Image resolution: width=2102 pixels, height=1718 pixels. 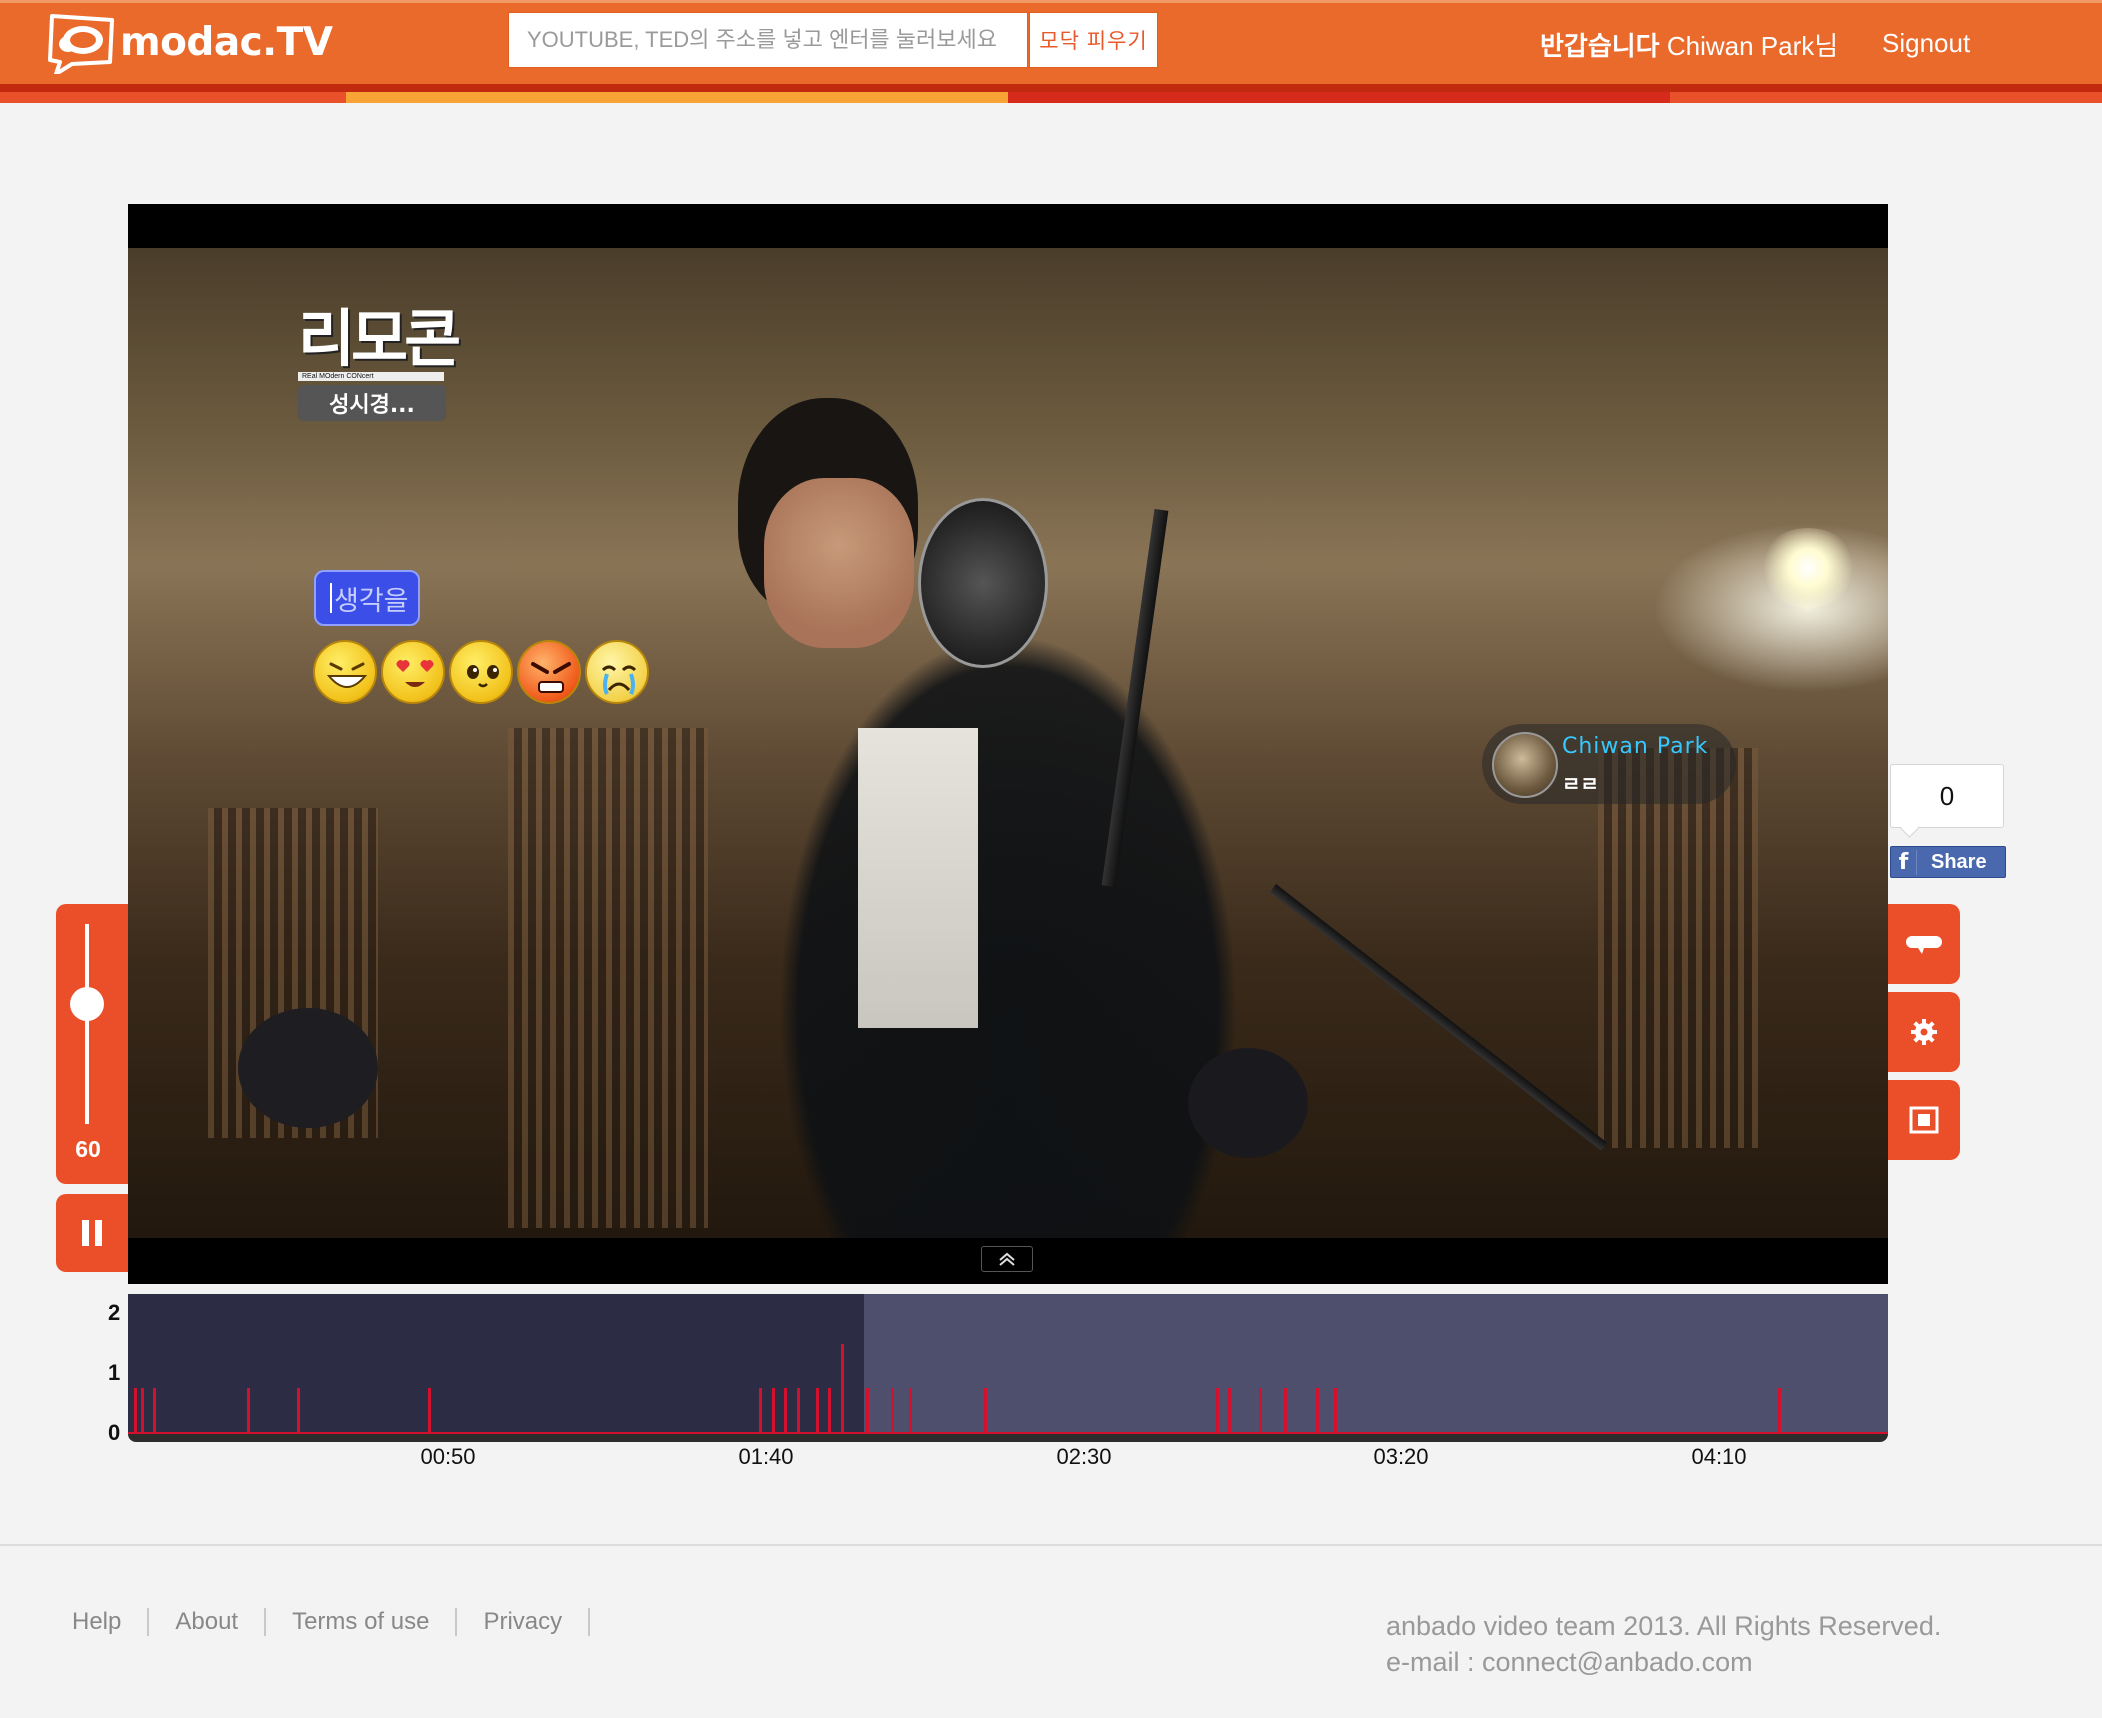 I want to click on volume-control: 60, so click(x=92, y=1044).